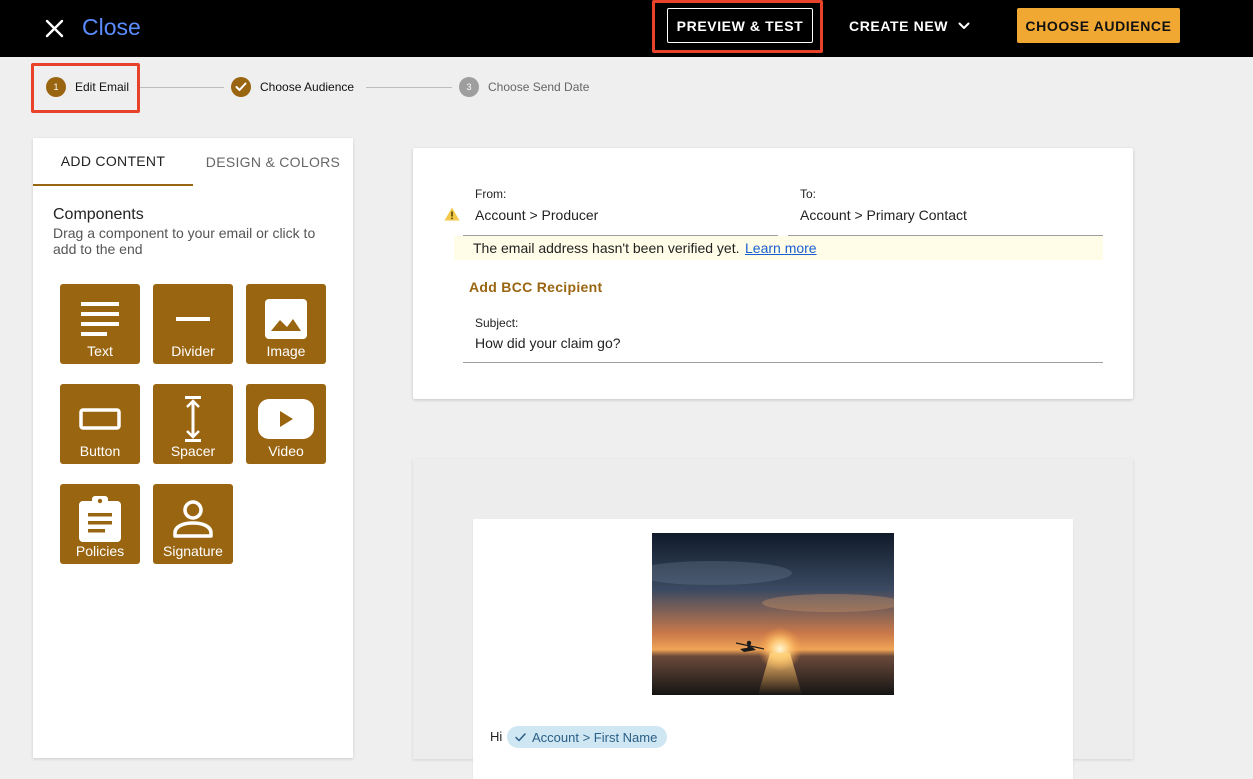 The height and width of the screenshot is (779, 1253). What do you see at coordinates (193, 319) in the screenshot?
I see `divider-icon` at bounding box center [193, 319].